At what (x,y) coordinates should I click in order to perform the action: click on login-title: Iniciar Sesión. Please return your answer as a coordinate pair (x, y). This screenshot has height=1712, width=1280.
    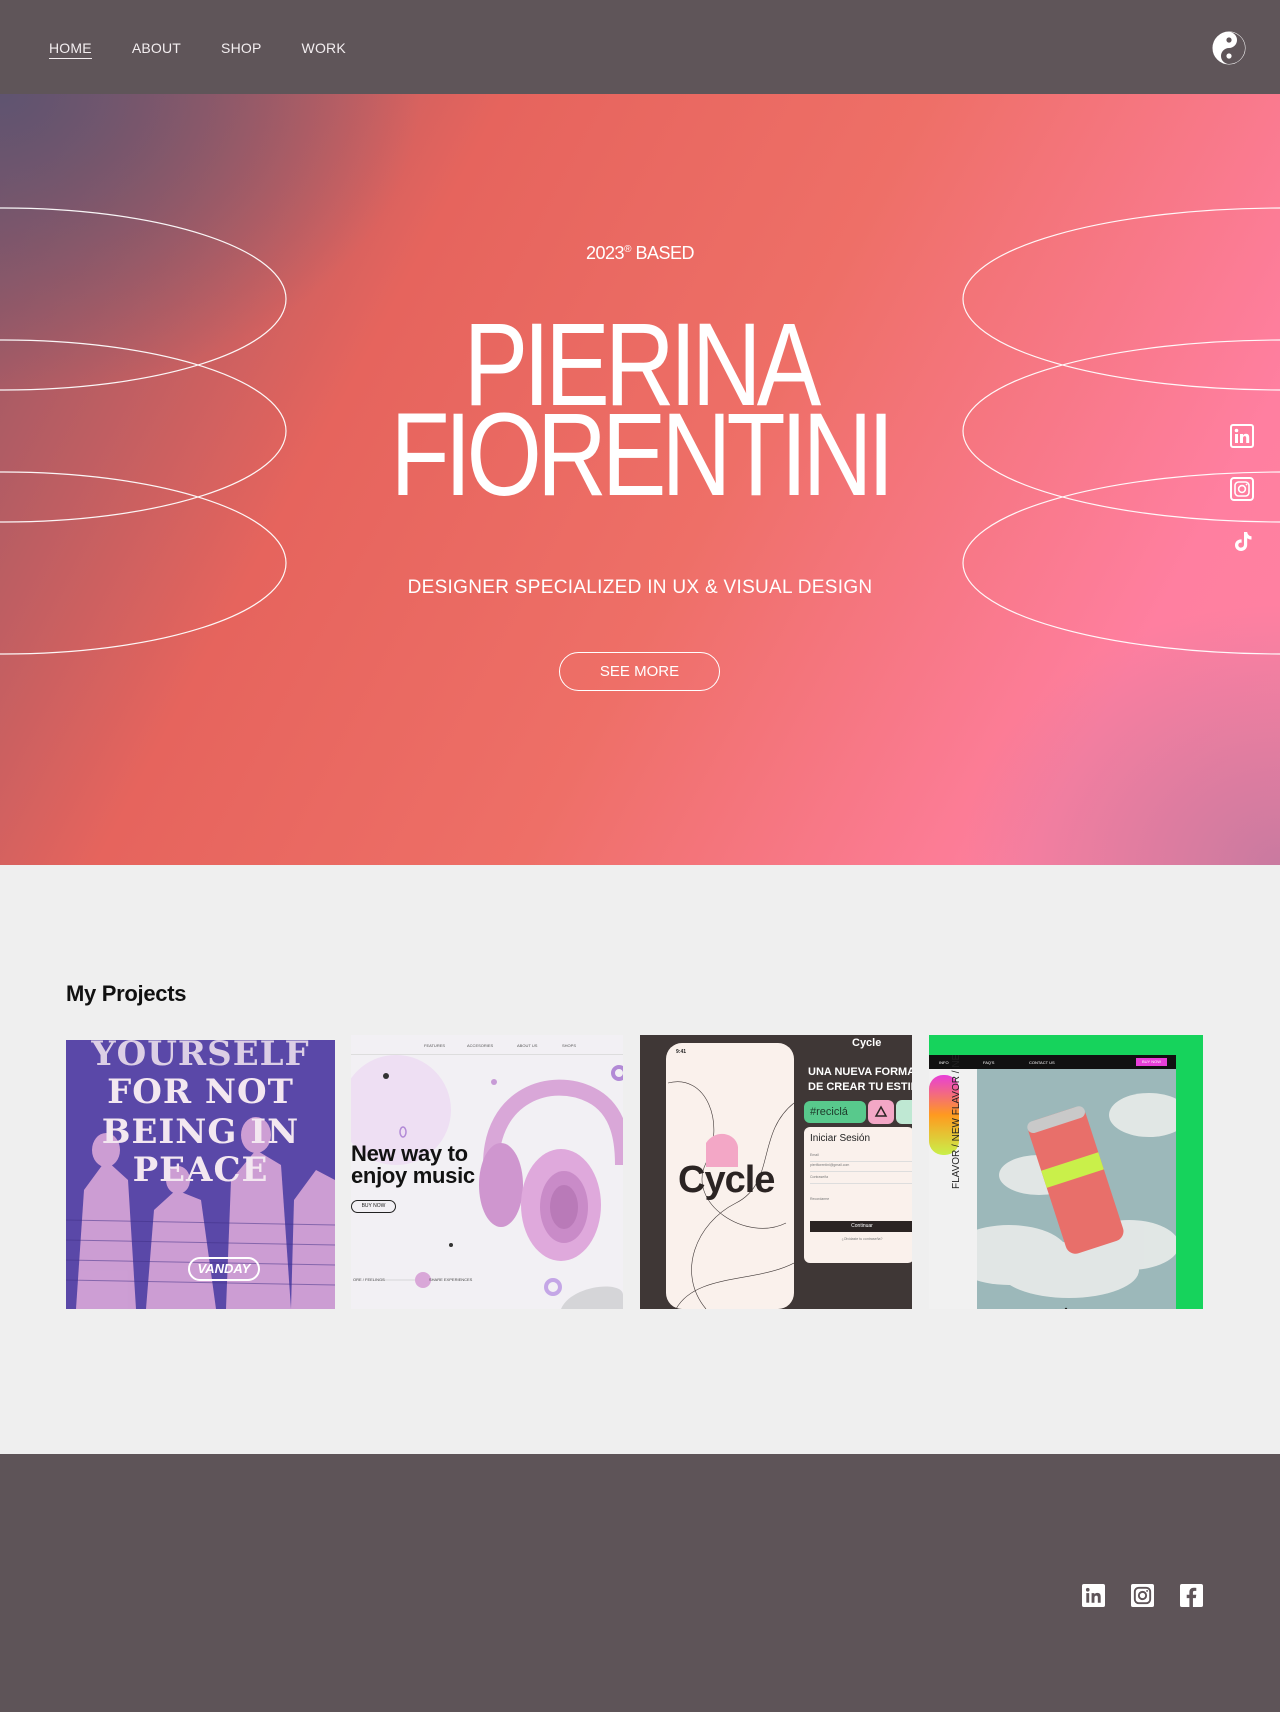
    Looking at the image, I should click on (840, 1138).